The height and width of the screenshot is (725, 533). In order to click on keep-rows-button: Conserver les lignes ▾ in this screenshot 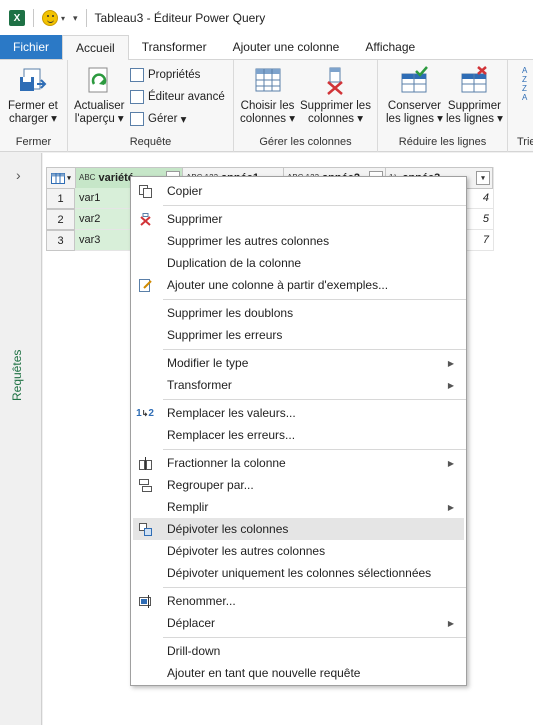, I will do `click(414, 96)`.